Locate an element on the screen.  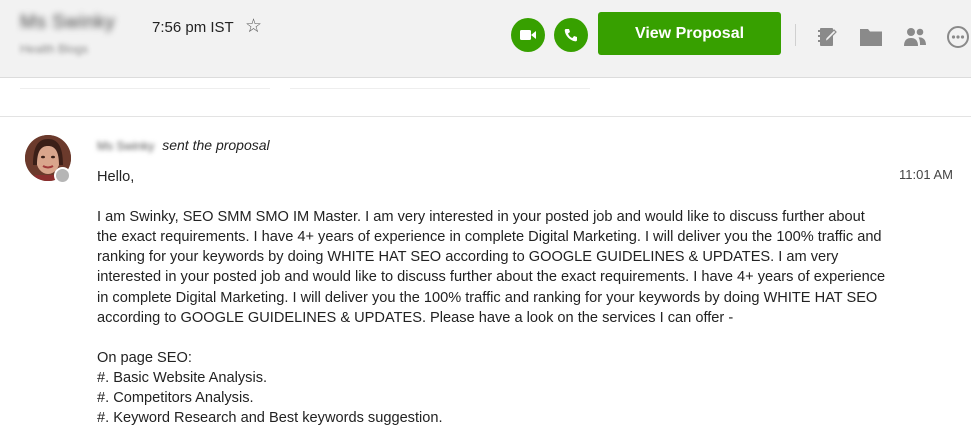
video-camera-icon is located at coordinates (528, 35).